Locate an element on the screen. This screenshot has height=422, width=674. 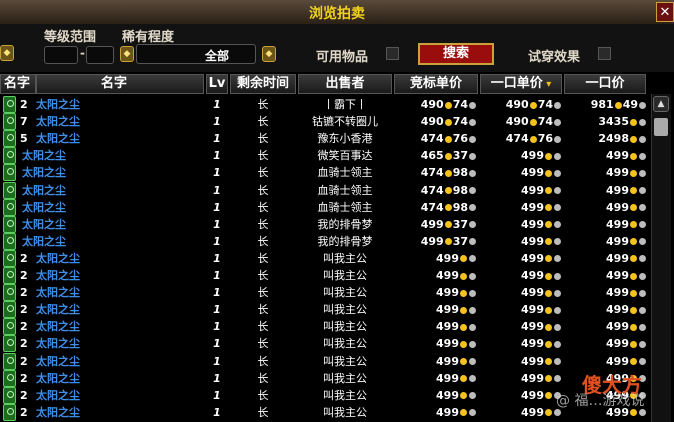
auction-row: 7 太阳之尘 1 长 钴镳不转圈儿 490 74 490 74 3435 is located at coordinates (324, 122).